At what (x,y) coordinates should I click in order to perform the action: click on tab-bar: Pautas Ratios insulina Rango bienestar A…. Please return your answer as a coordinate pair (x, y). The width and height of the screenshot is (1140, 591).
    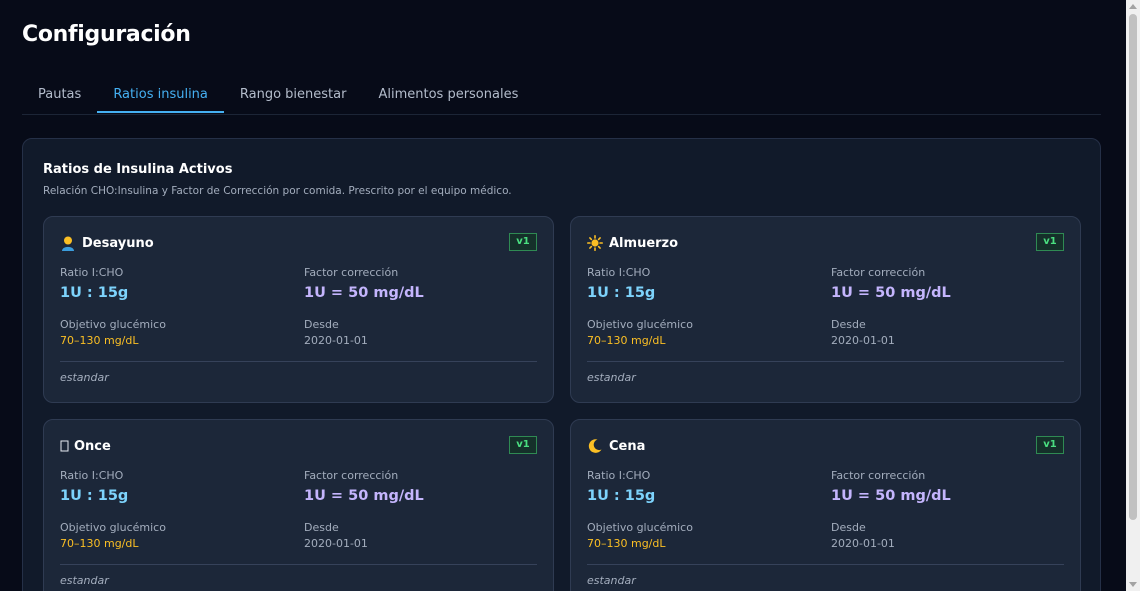
    Looking at the image, I should click on (561, 95).